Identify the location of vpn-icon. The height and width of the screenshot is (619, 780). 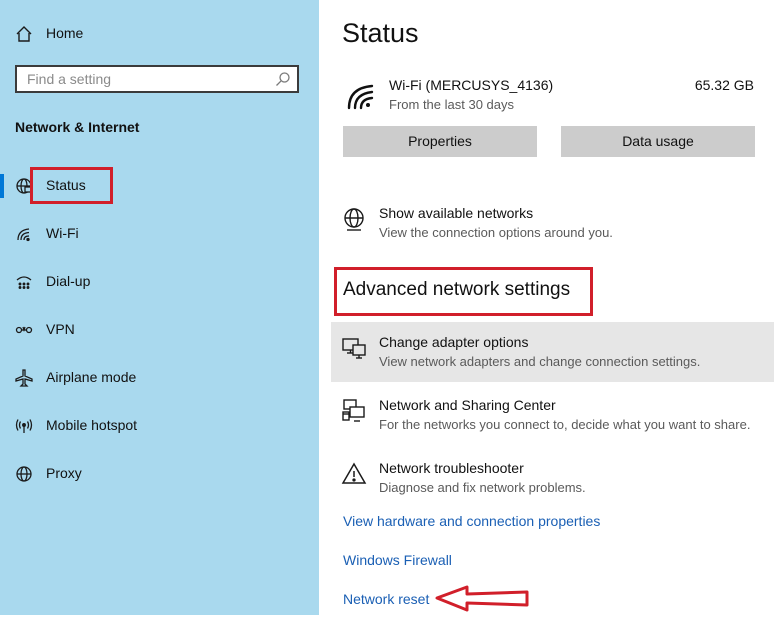
(24, 330).